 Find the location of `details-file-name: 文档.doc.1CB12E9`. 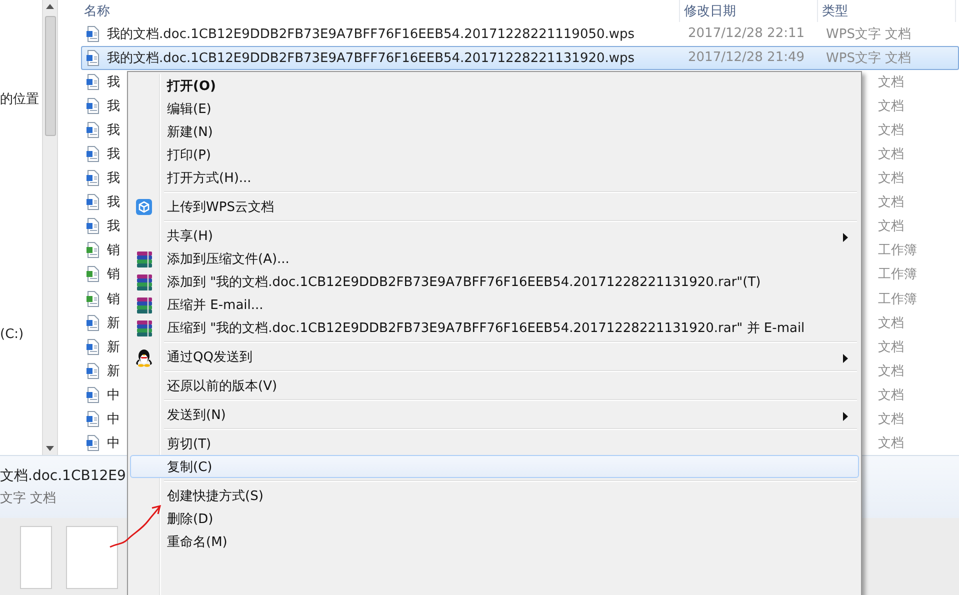

details-file-name: 文档.doc.1CB12E9 is located at coordinates (63, 476).